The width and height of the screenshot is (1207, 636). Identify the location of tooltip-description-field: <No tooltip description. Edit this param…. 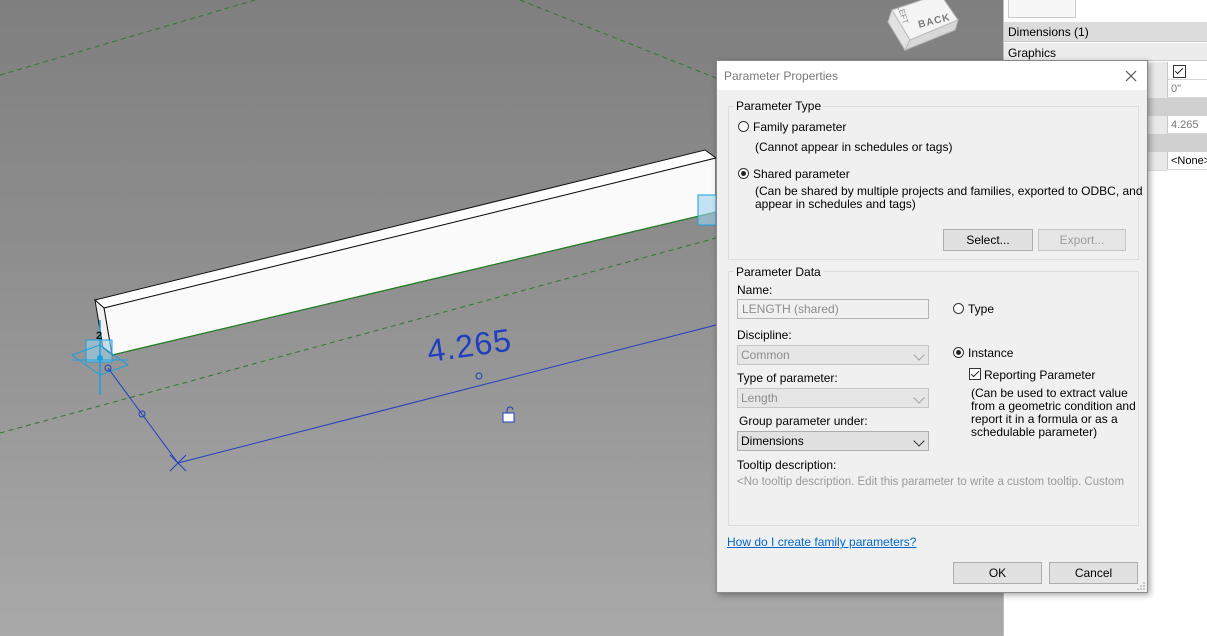
(935, 482).